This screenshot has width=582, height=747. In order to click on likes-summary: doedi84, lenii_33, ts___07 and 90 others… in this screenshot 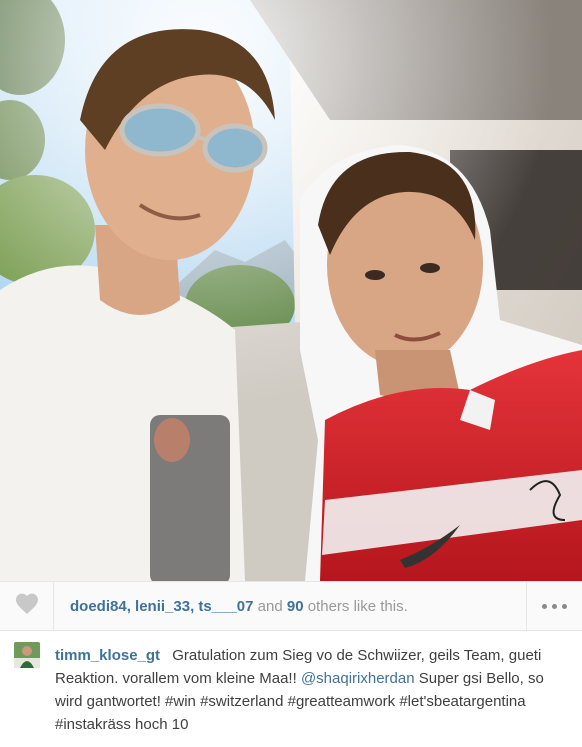, I will do `click(239, 606)`.